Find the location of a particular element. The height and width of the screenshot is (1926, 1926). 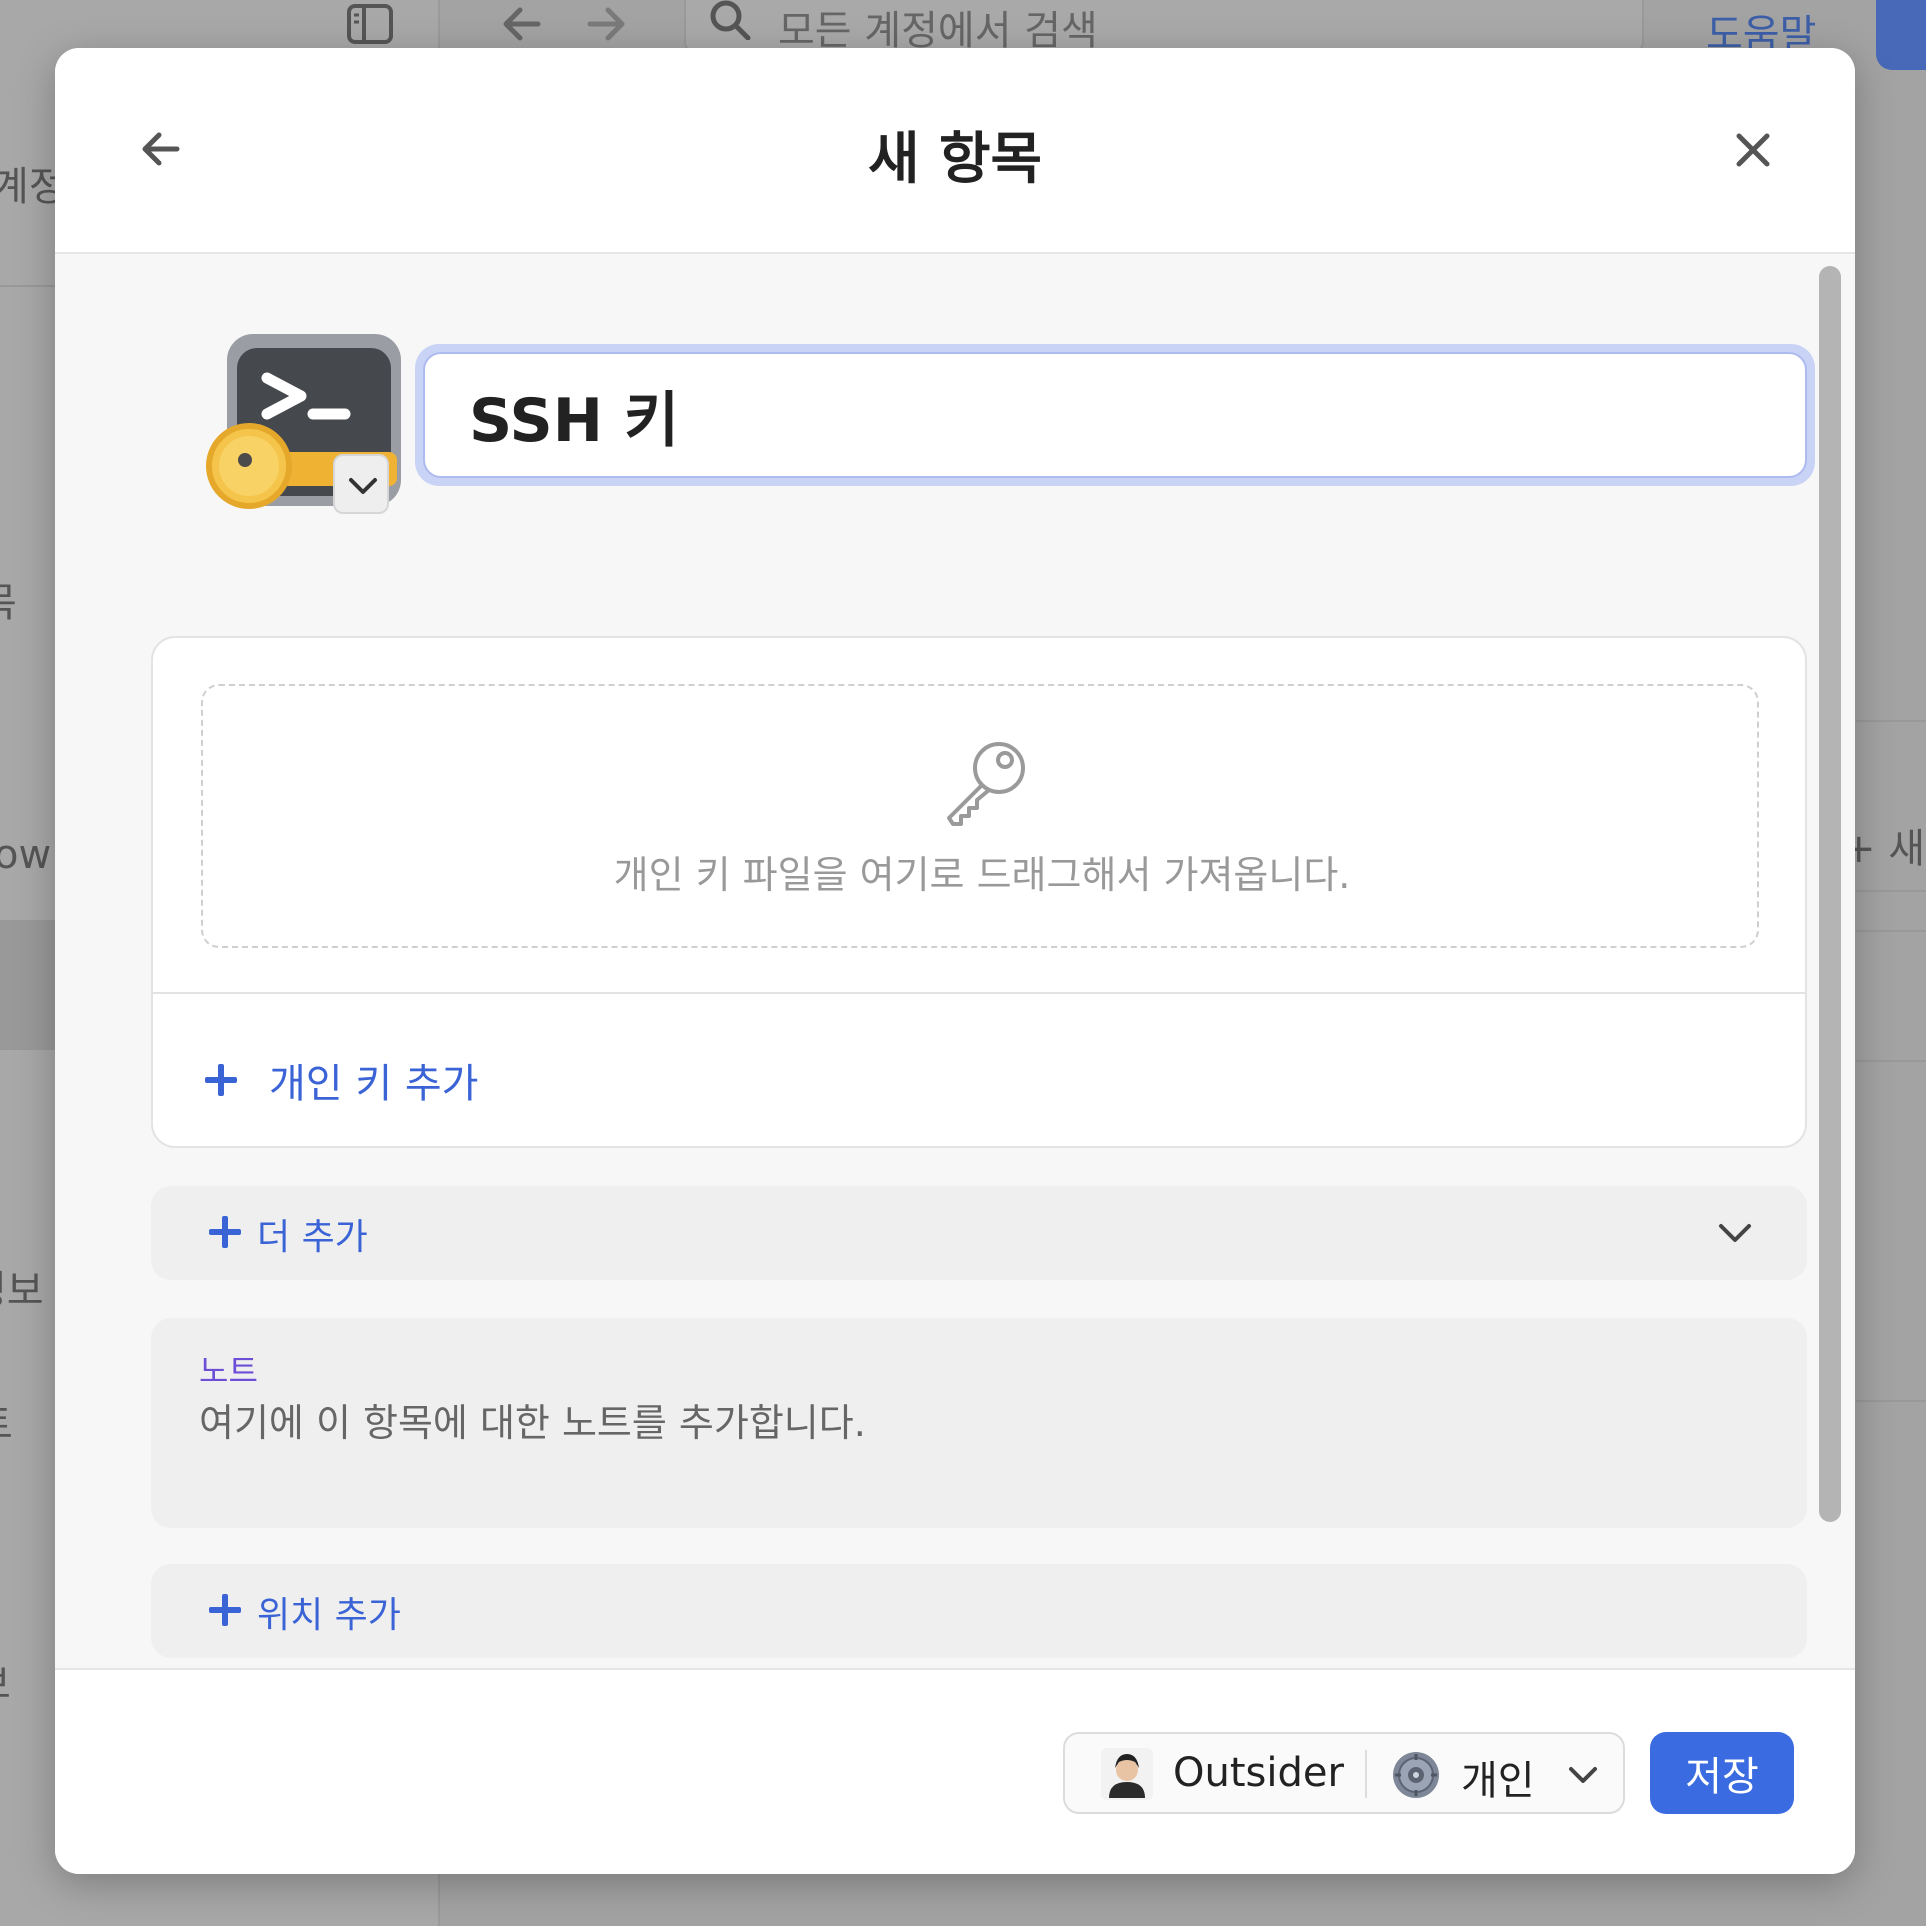

add-private-key-button: 개인 키 추가 is located at coordinates (340, 1080).